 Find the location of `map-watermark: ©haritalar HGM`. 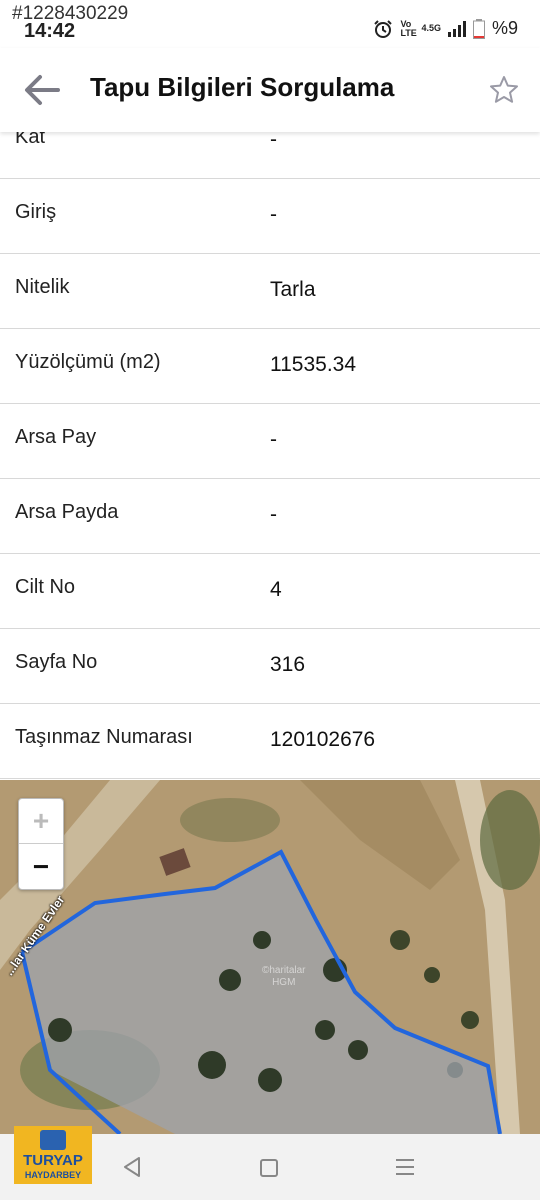

map-watermark: ©haritalar HGM is located at coordinates (284, 977).